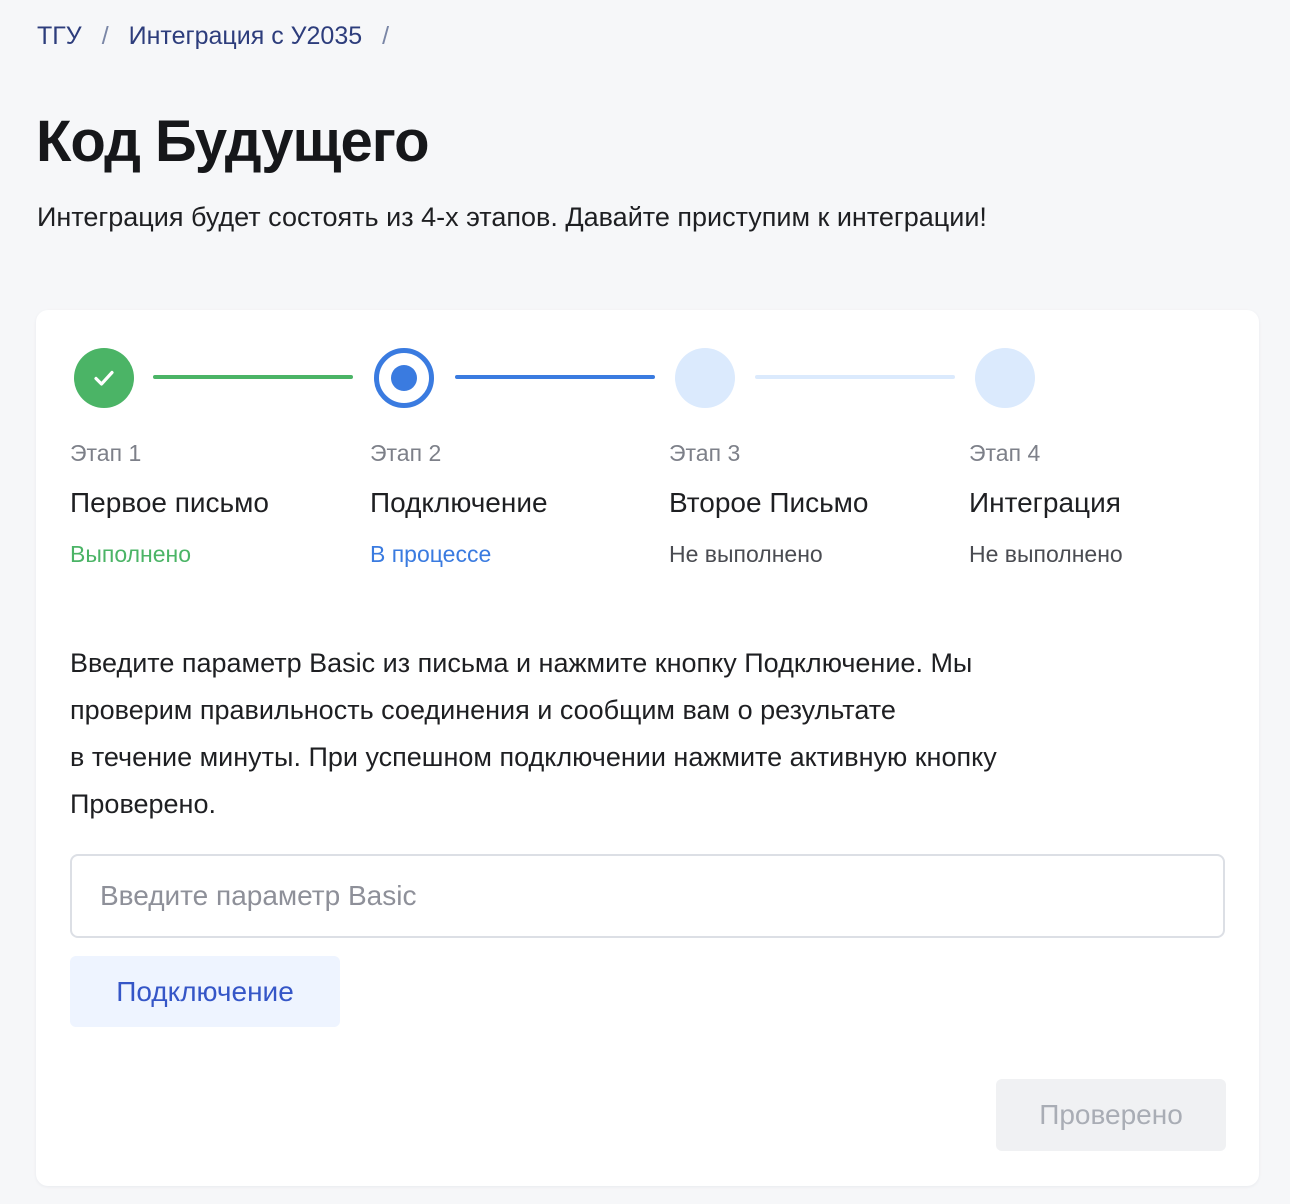  What do you see at coordinates (205, 991) in the screenshot?
I see `connect-button: Подключение` at bounding box center [205, 991].